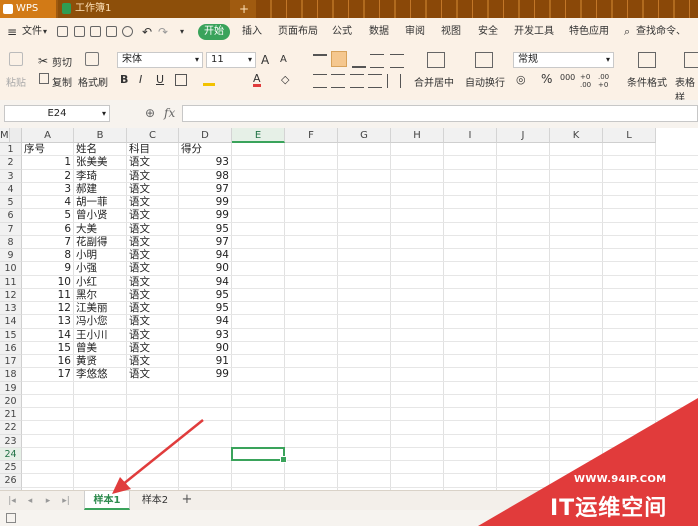  What do you see at coordinates (100, 361) in the screenshot?
I see `cell-name: 黄贤` at bounding box center [100, 361].